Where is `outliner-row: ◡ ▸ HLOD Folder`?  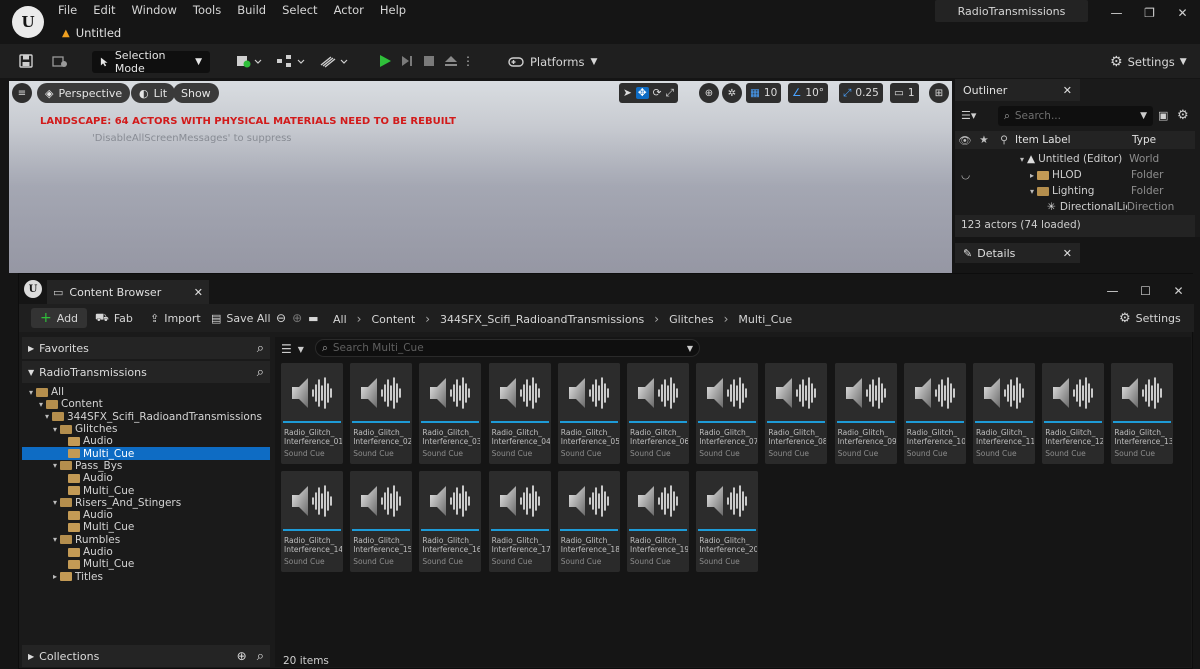 outliner-row: ◡ ▸ HLOD Folder is located at coordinates (1075, 175).